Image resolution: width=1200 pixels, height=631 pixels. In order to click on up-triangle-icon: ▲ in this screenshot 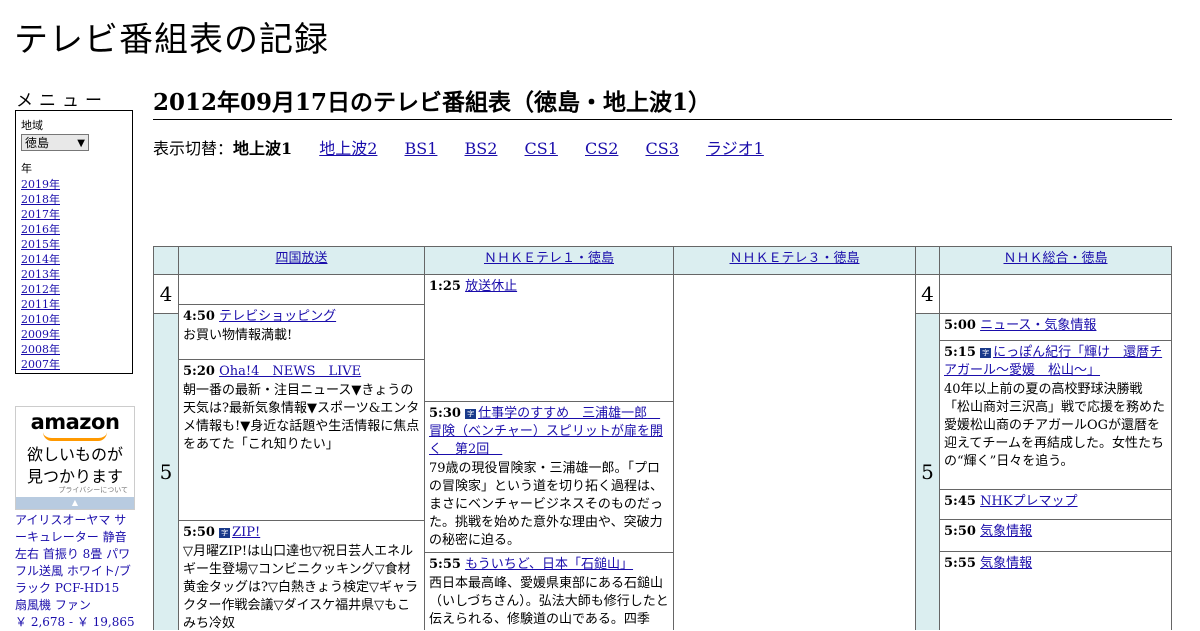, I will do `click(75, 502)`.